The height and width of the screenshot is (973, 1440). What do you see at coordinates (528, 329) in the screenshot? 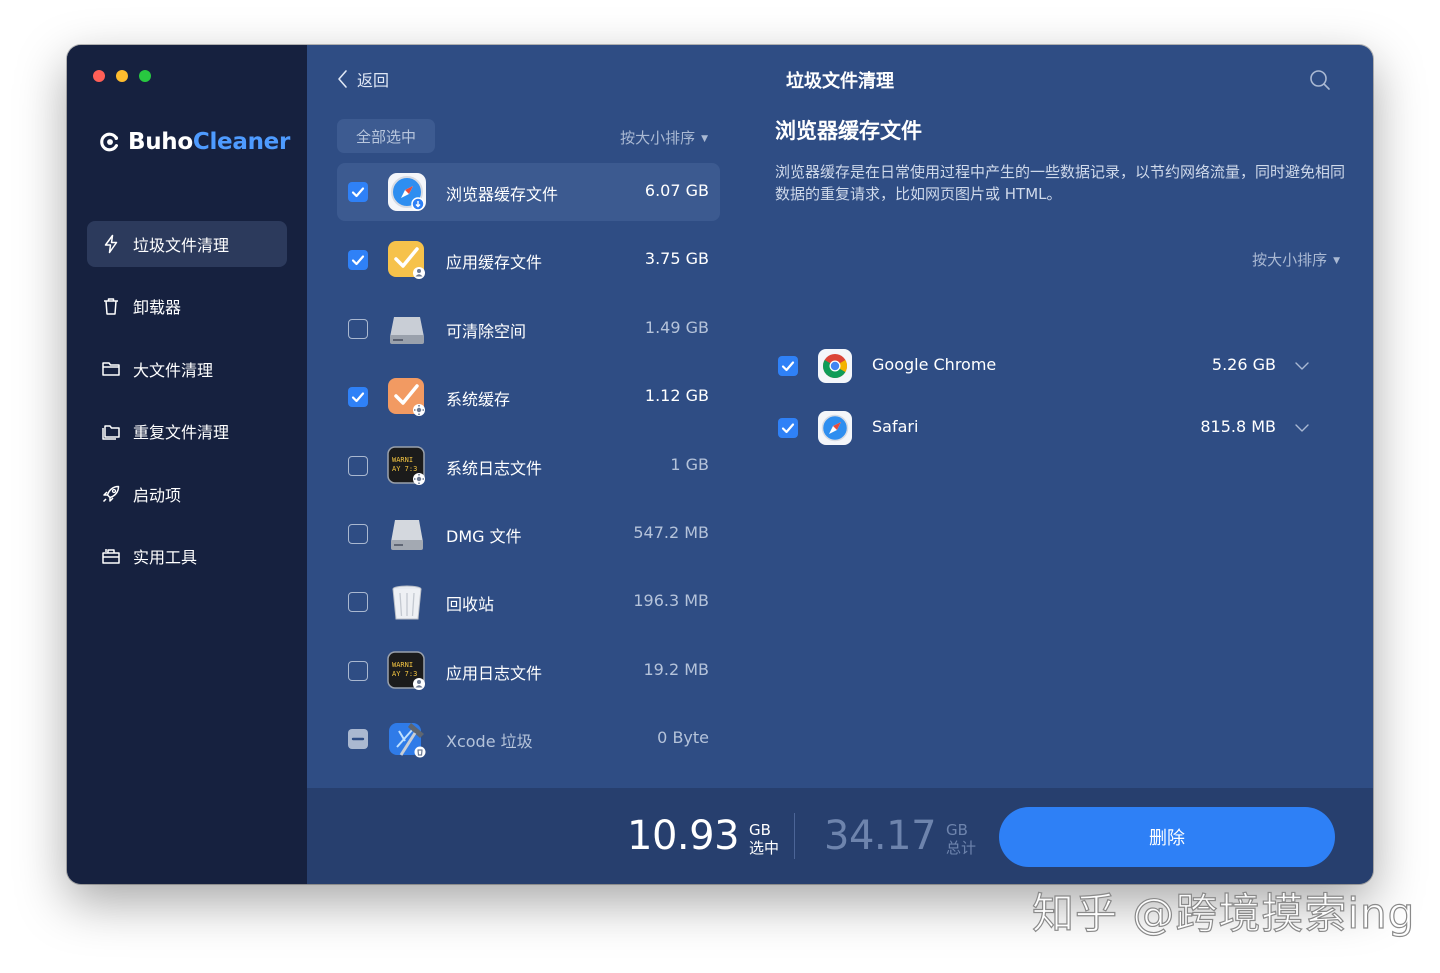
I see `list-item: 可清除空间 1.49 GB` at bounding box center [528, 329].